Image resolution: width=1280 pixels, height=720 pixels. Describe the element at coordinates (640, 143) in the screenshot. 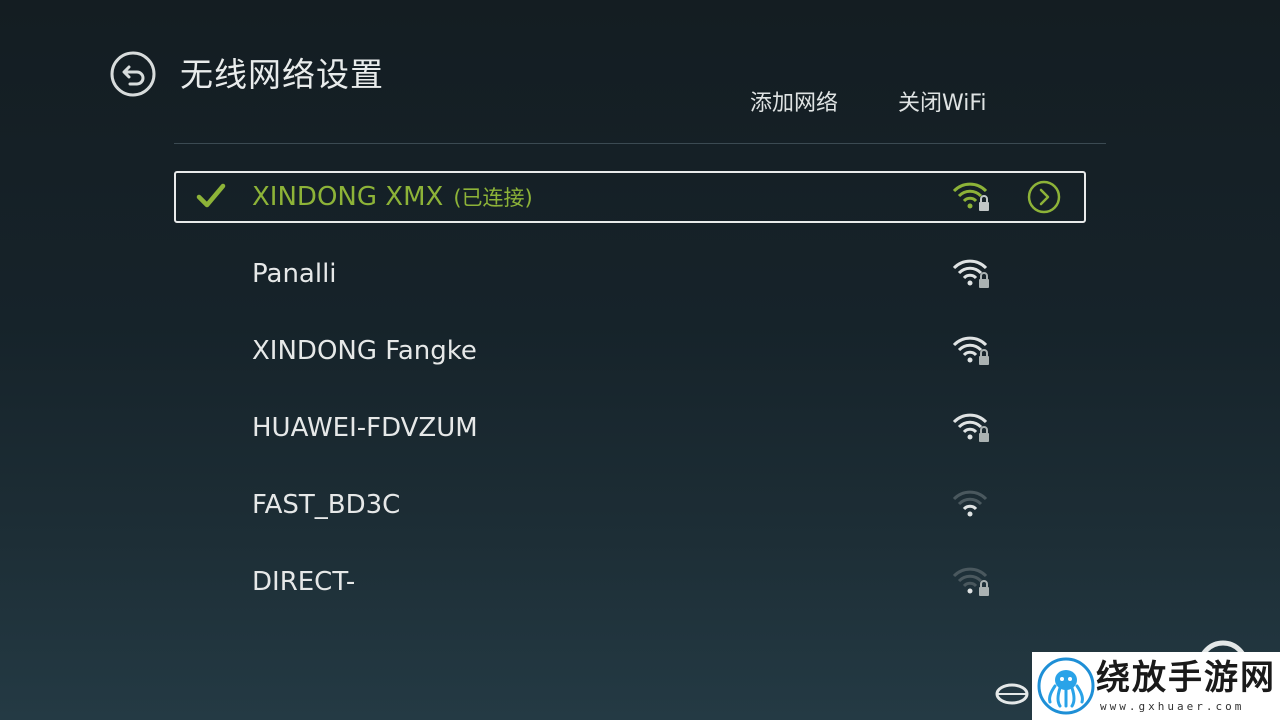

I see `header-divider` at that location.